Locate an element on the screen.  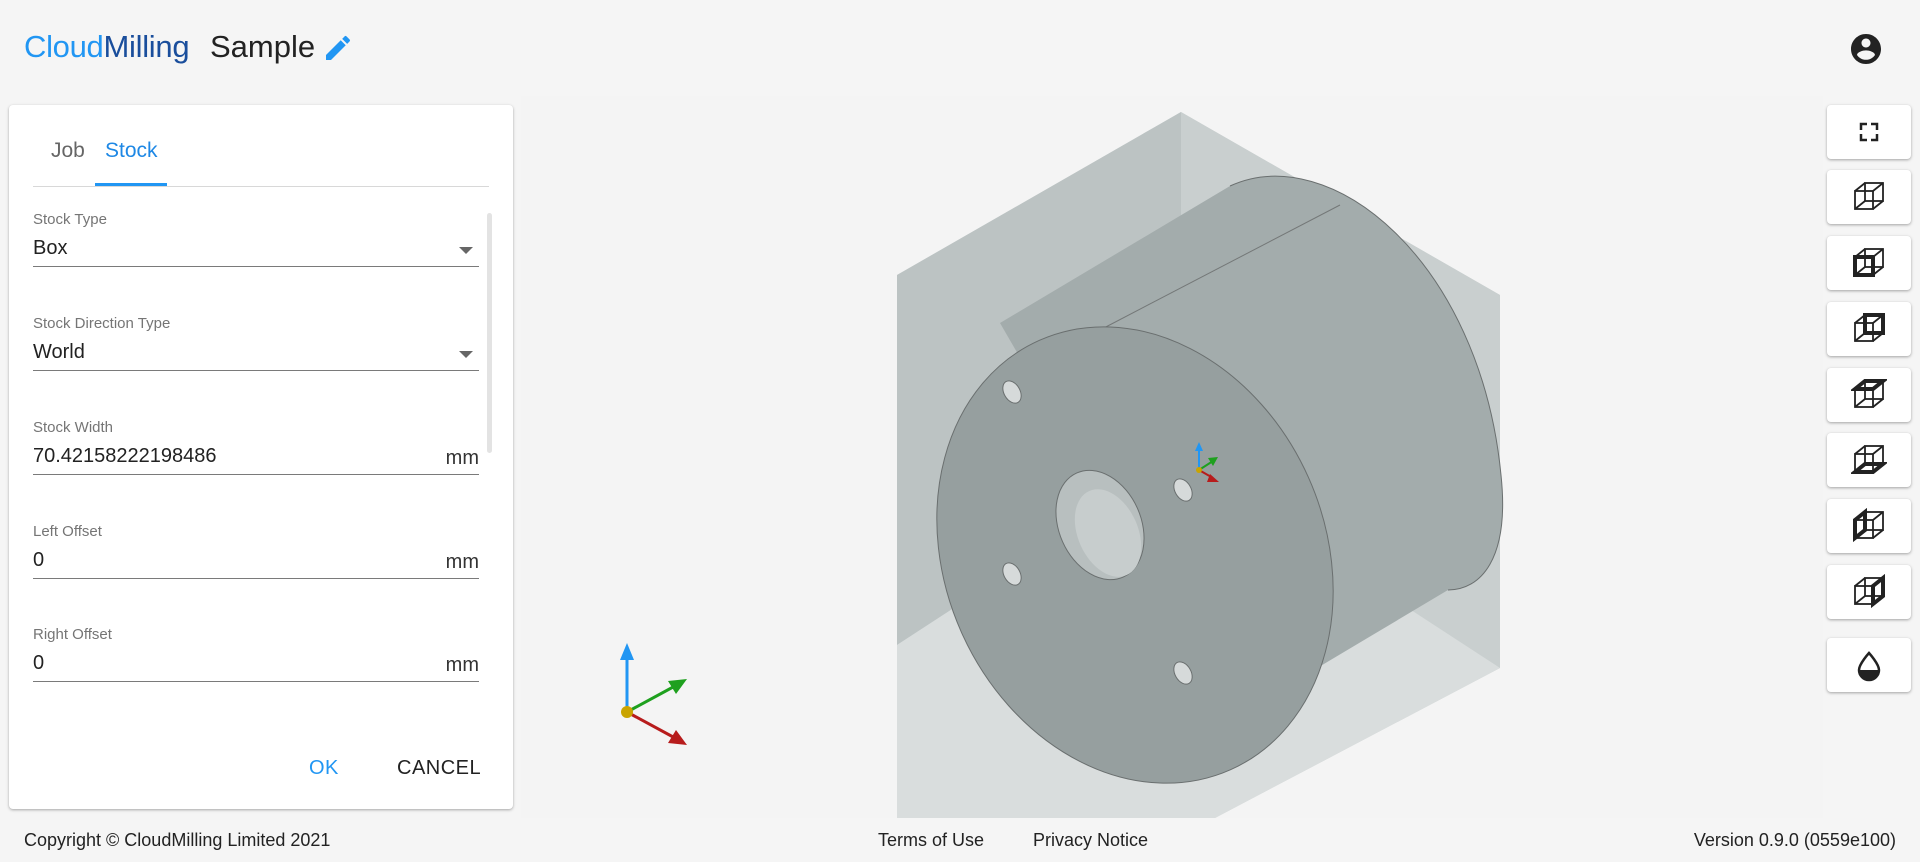
pencil-icon is located at coordinates (338, 48).